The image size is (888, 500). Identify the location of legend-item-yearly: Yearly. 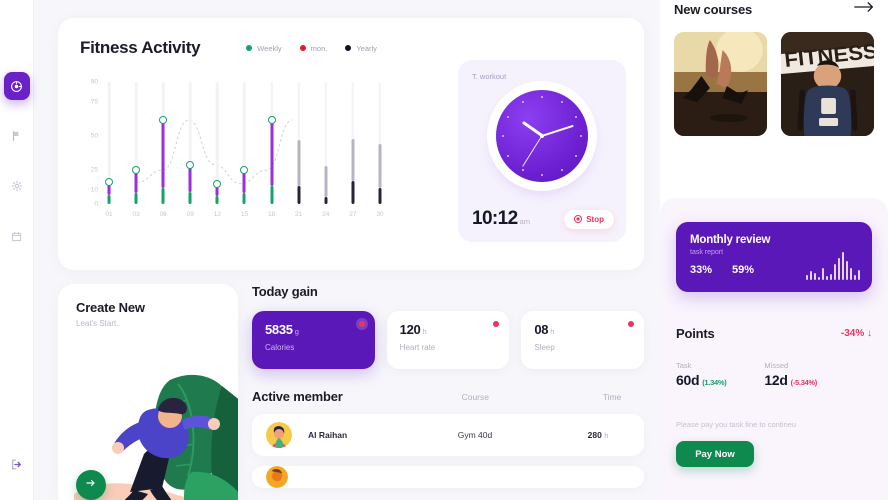
(361, 48).